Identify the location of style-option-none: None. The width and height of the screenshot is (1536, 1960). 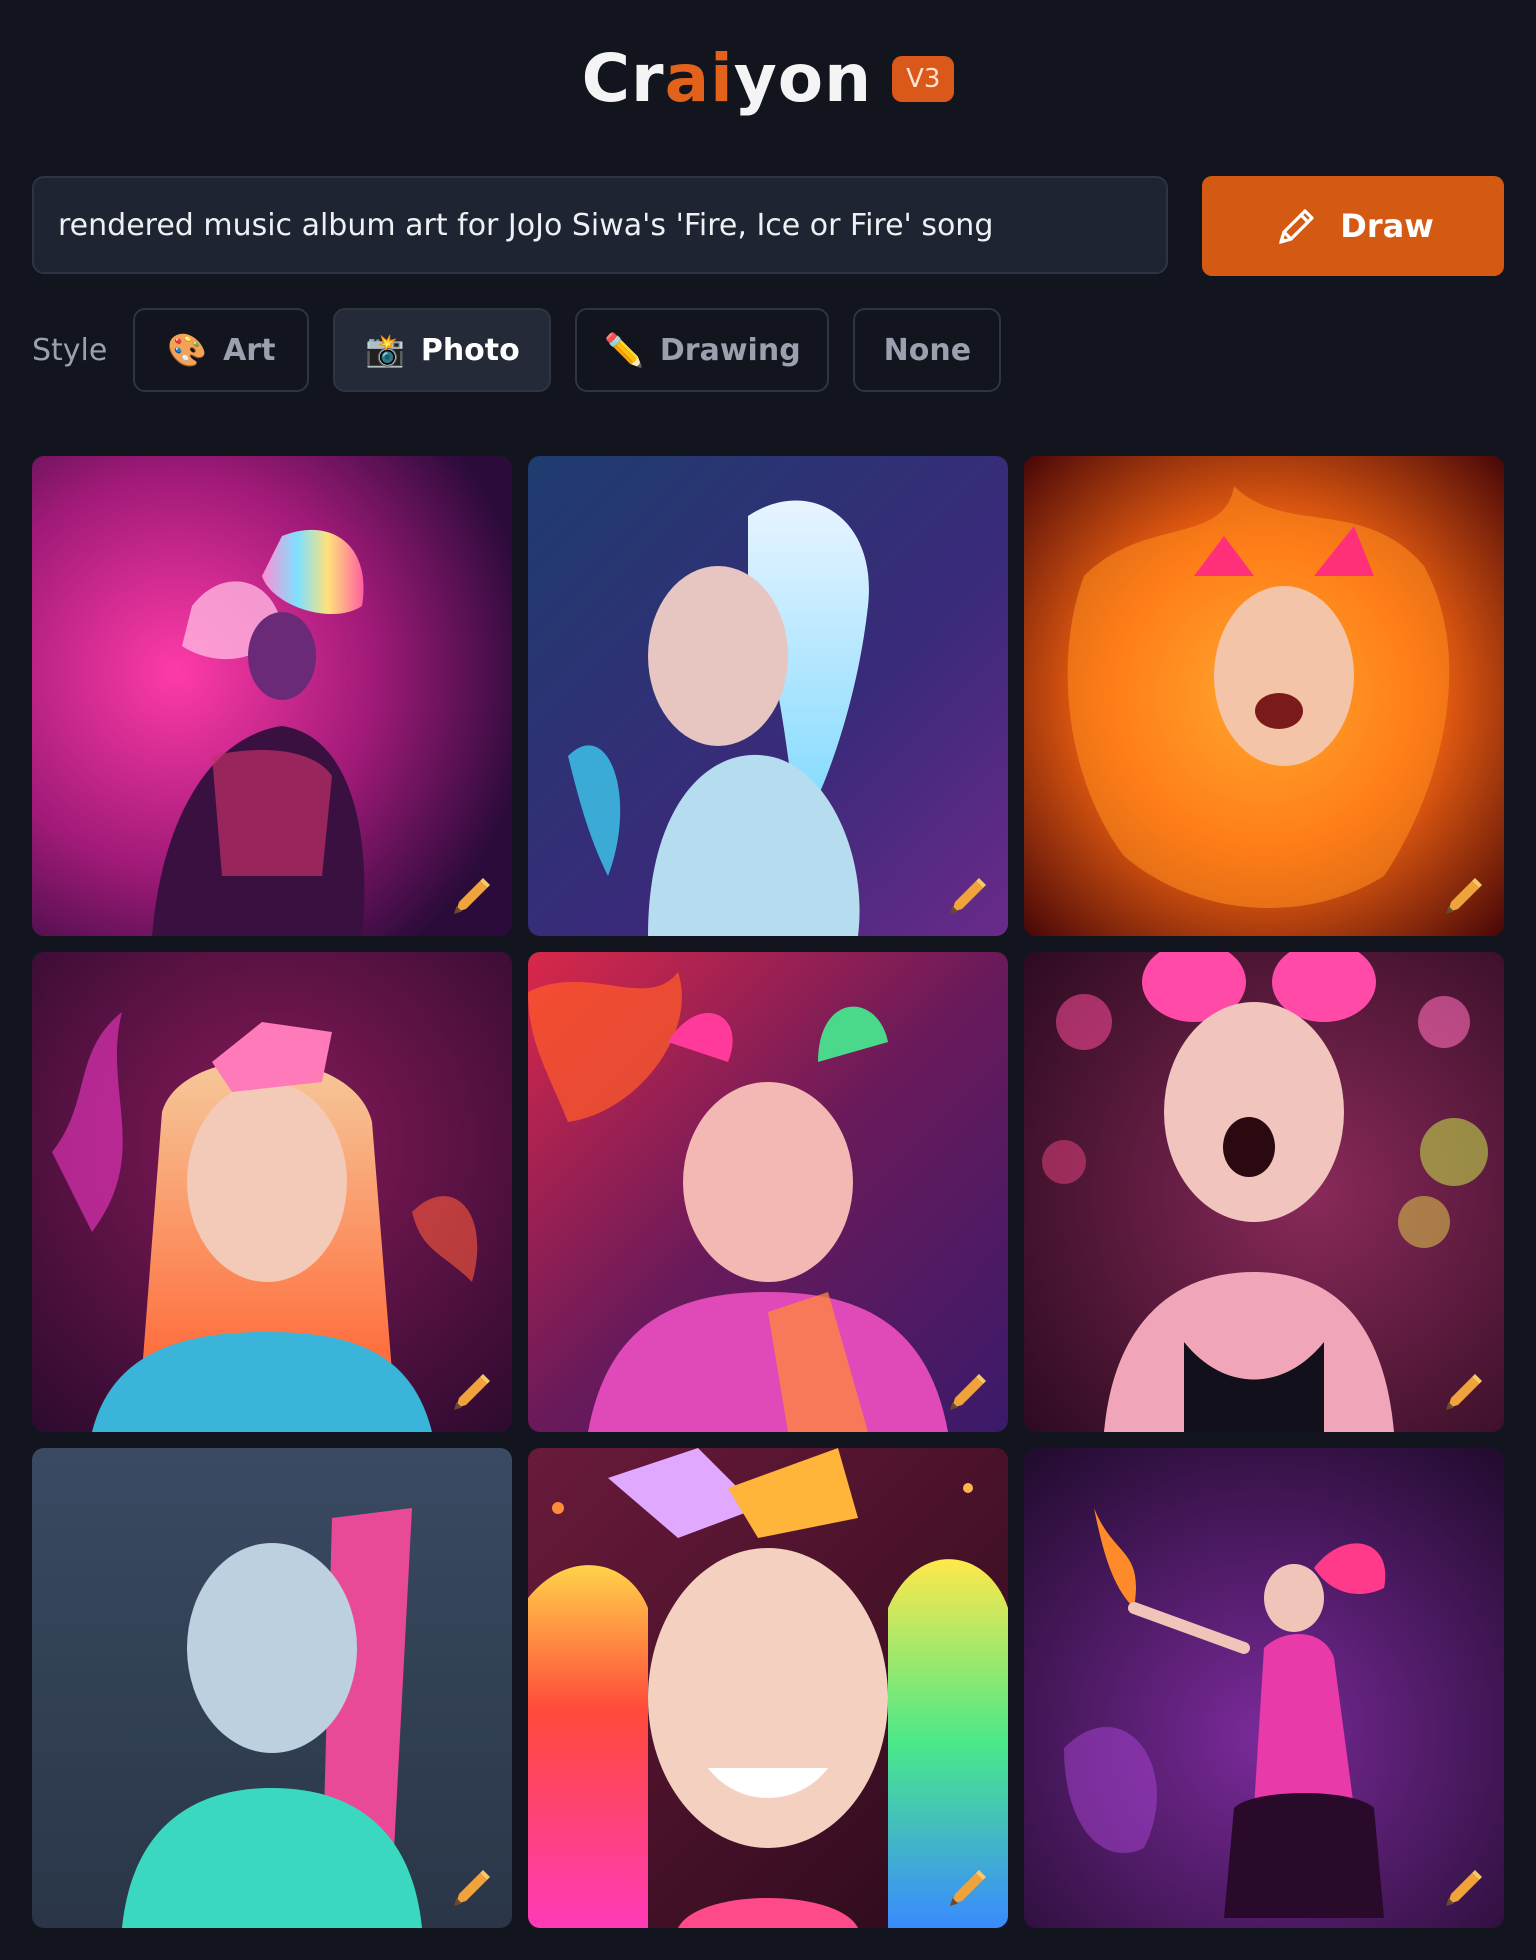
(927, 350).